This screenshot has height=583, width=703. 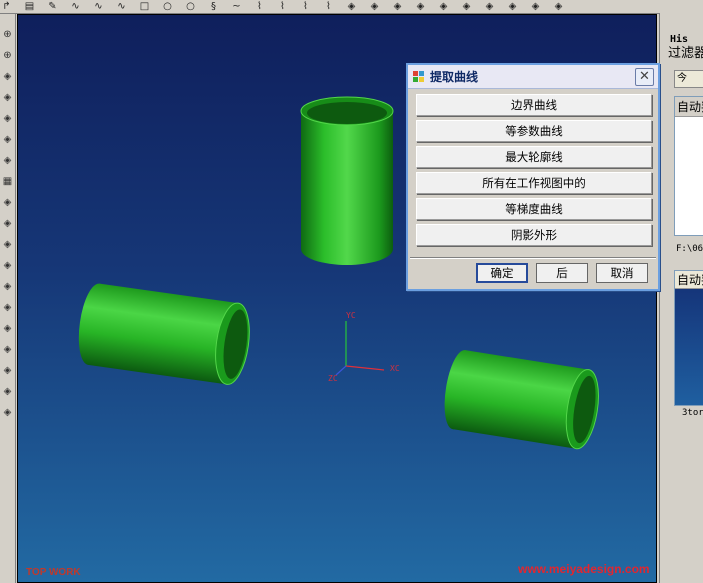 I want to click on folder-label: 今, so click(x=682, y=78).